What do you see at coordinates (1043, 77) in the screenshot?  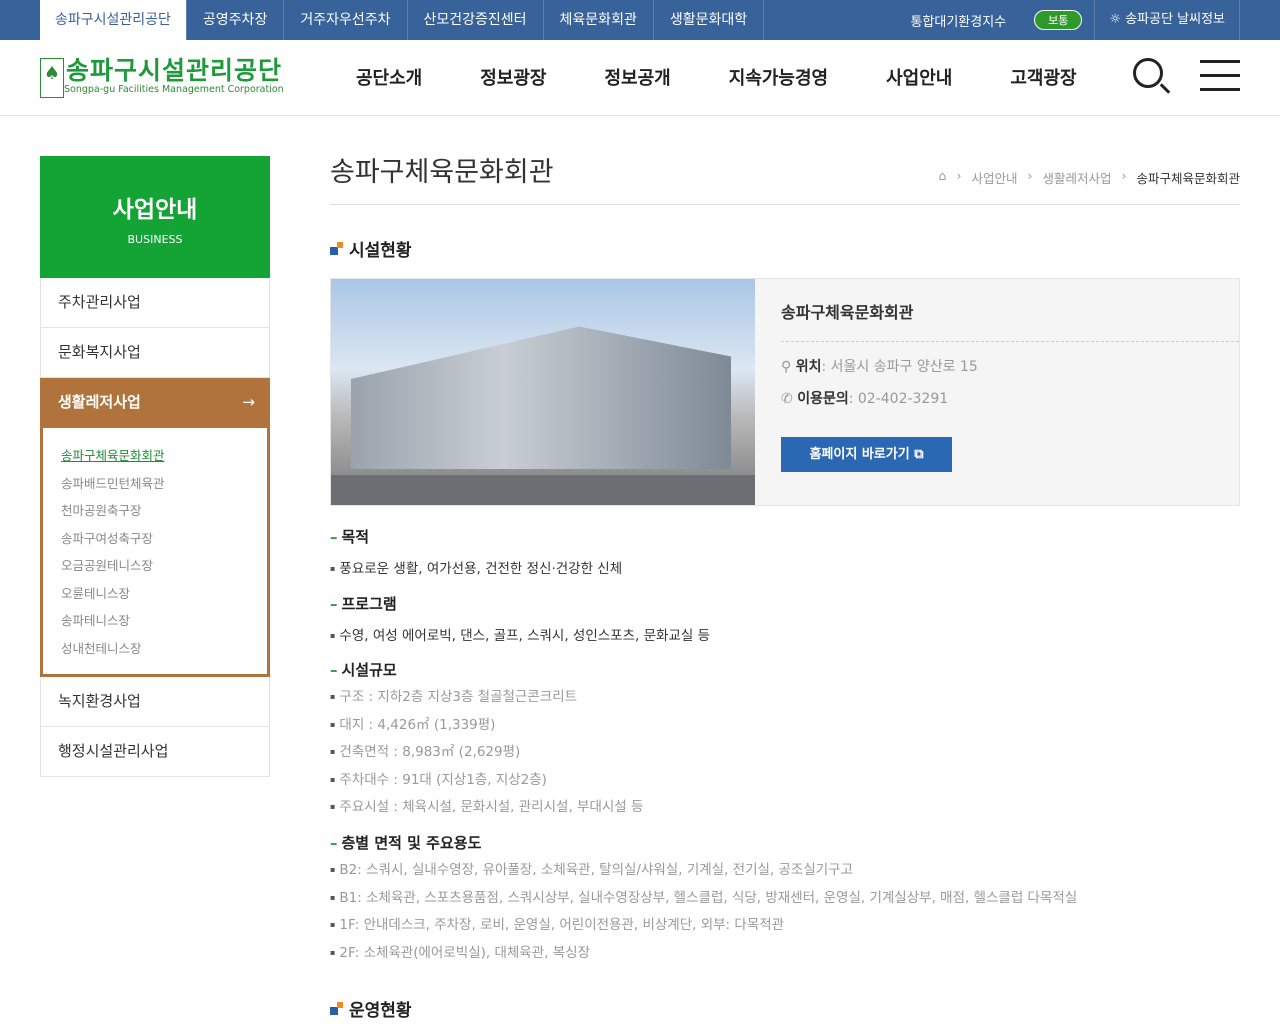 I see `nav-customer: 고객광장` at bounding box center [1043, 77].